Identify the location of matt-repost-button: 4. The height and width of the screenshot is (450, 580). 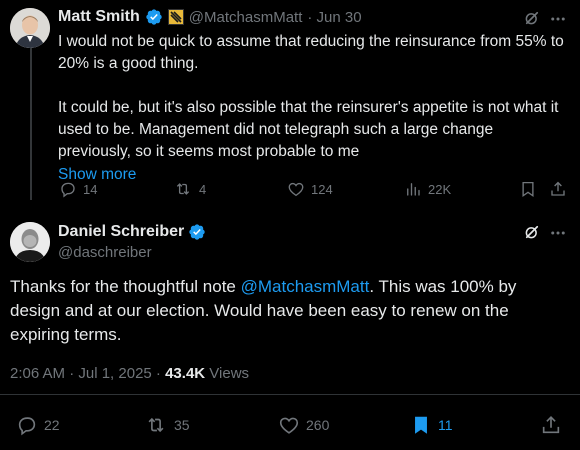
(189, 189).